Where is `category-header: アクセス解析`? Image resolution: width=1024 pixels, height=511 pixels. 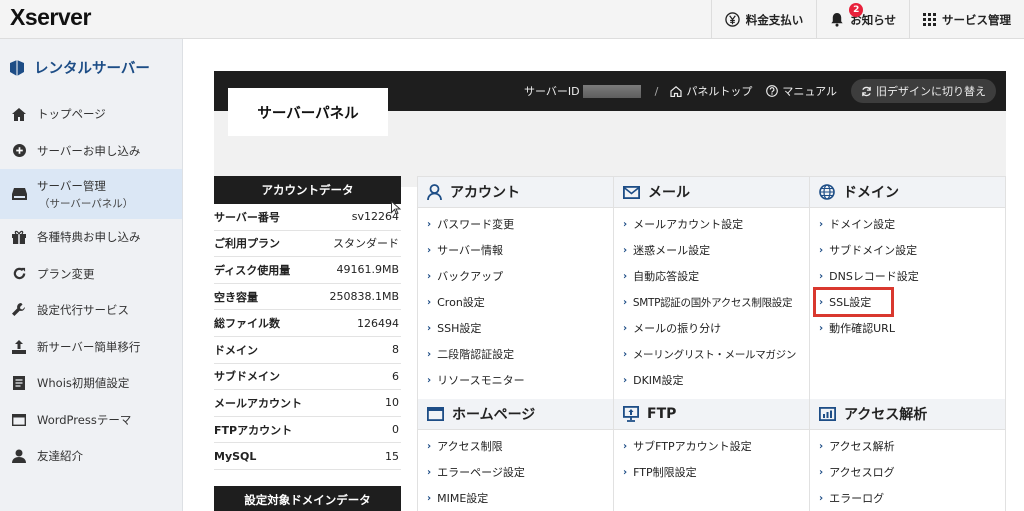 category-header: アクセス解析 is located at coordinates (907, 414).